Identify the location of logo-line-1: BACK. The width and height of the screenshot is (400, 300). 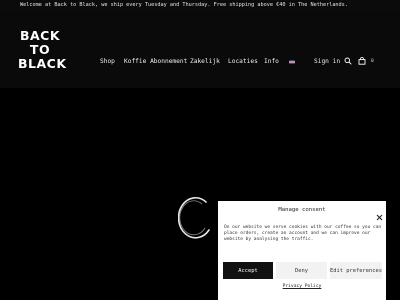
(40, 35).